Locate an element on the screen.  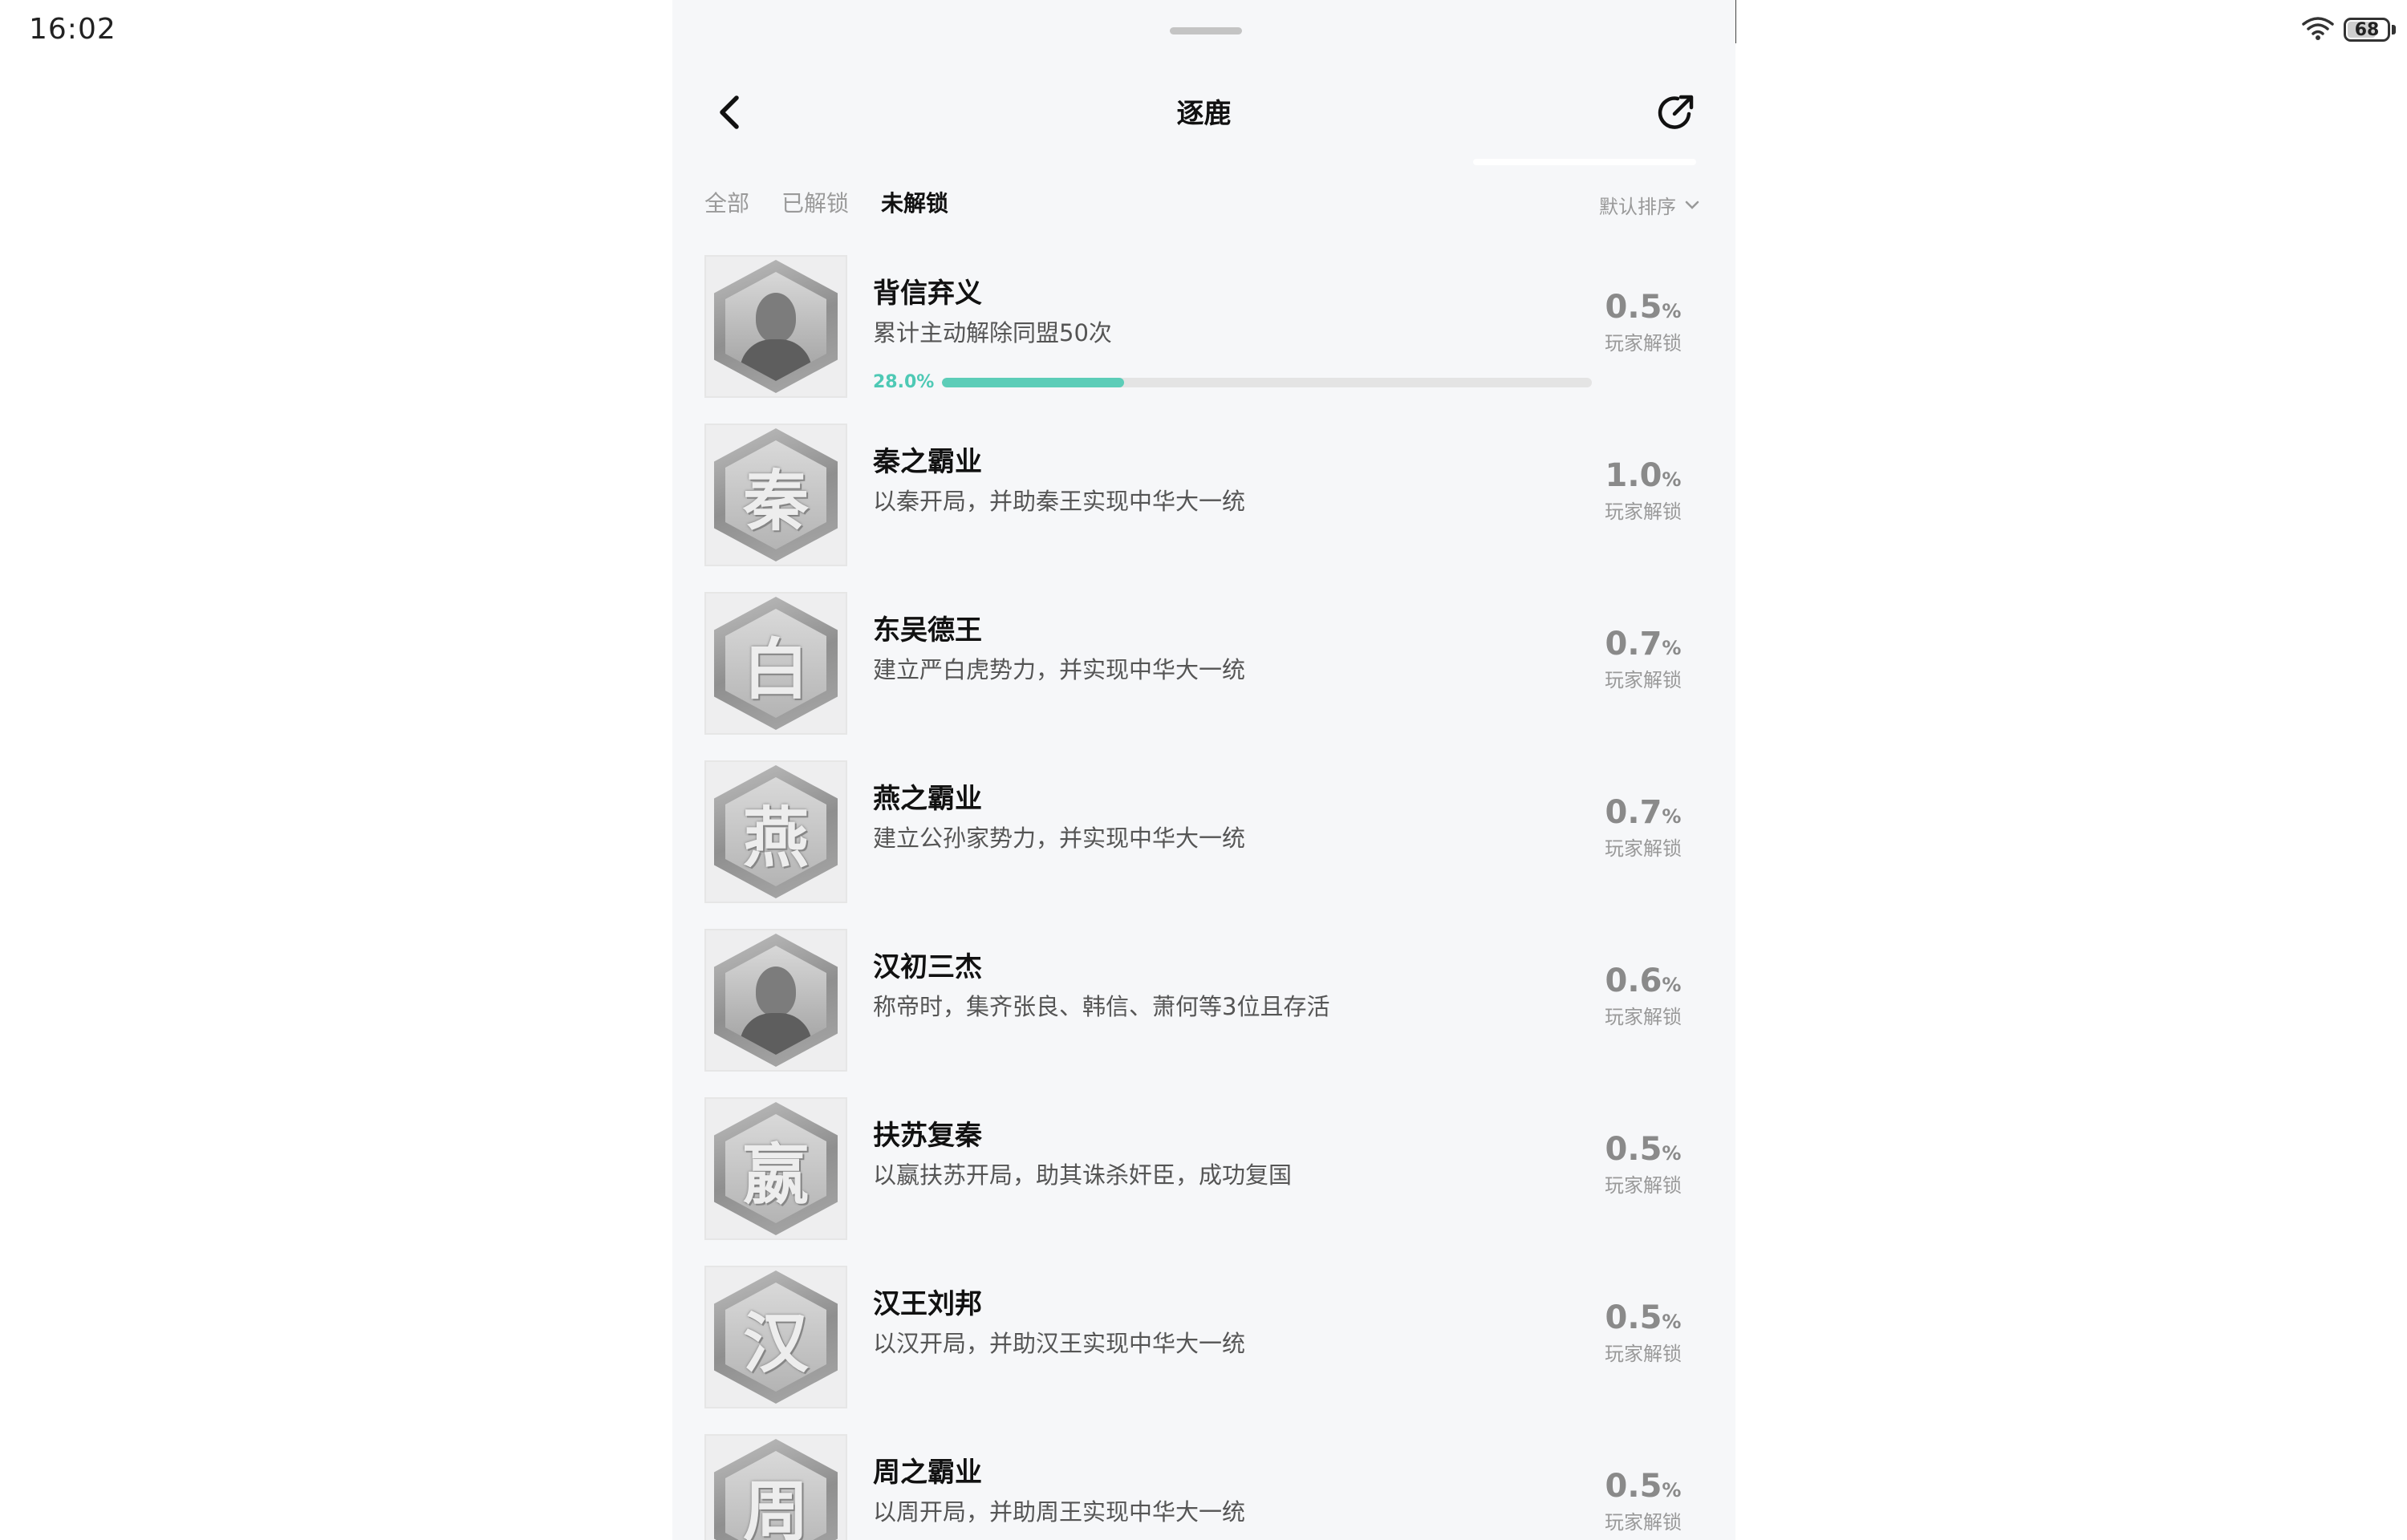
sort-label: 默认排序 is located at coordinates (1638, 207).